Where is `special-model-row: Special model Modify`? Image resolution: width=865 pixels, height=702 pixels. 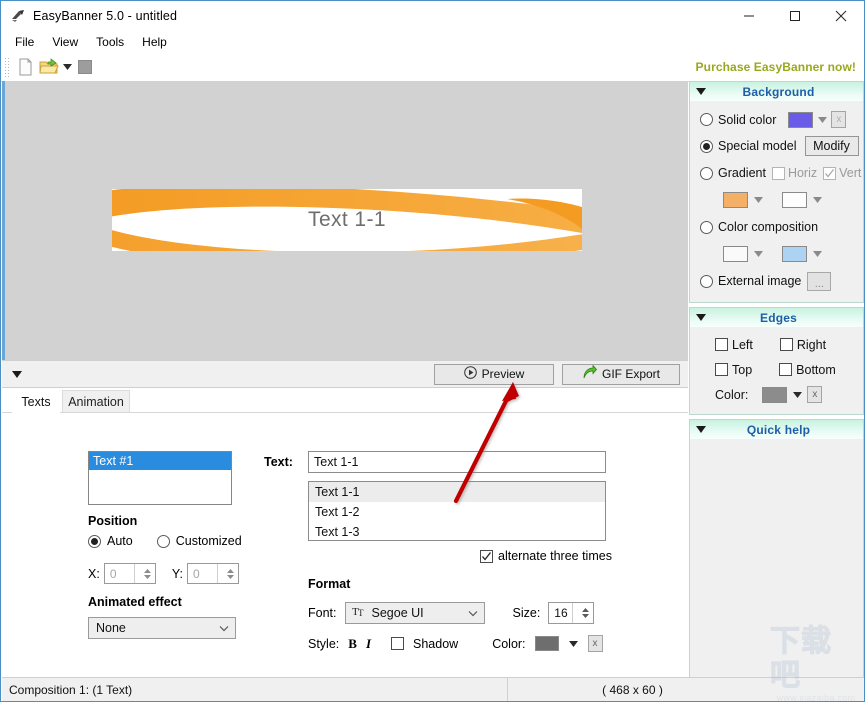 special-model-row: Special model Modify is located at coordinates (776, 146).